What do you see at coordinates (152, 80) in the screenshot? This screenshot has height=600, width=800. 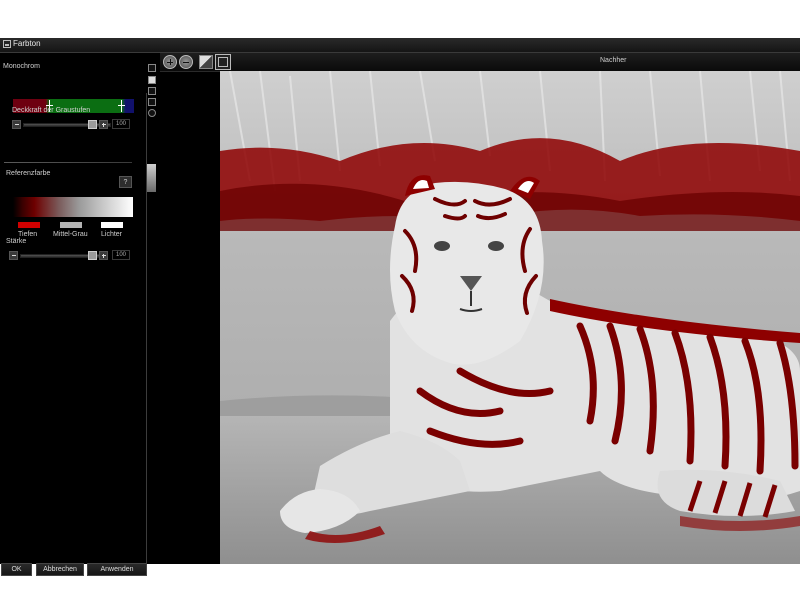 I see `view-mode-2-icon` at bounding box center [152, 80].